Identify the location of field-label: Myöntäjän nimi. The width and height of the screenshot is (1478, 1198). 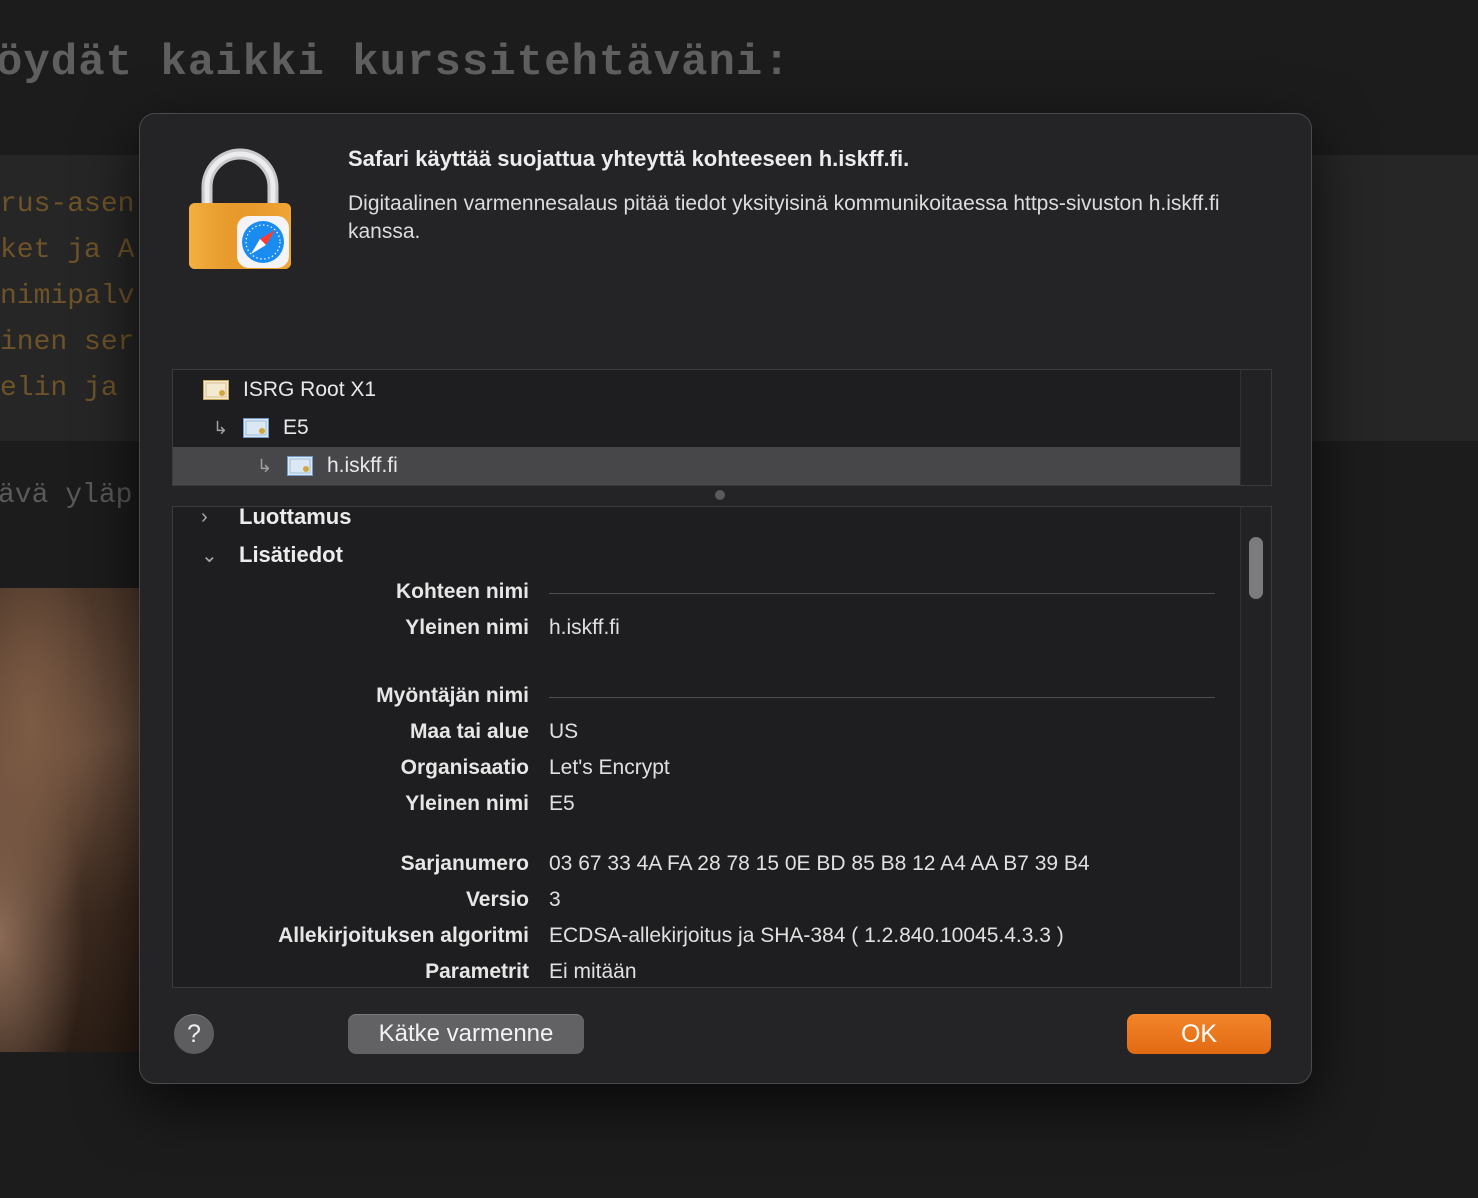
(452, 695).